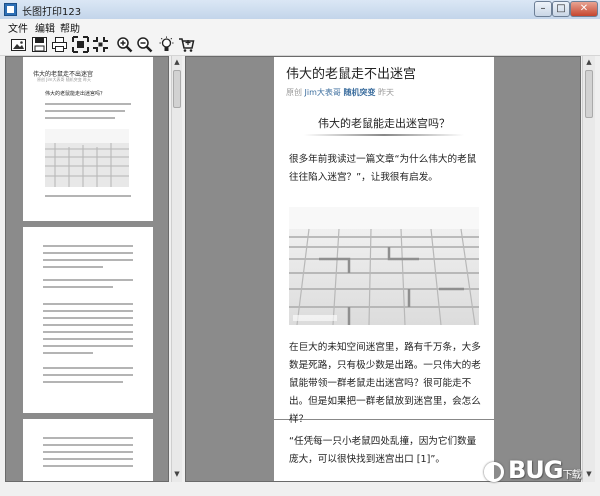 The height and width of the screenshot is (496, 600). Describe the element at coordinates (300, 44) in the screenshot. I see `toolbar` at that location.